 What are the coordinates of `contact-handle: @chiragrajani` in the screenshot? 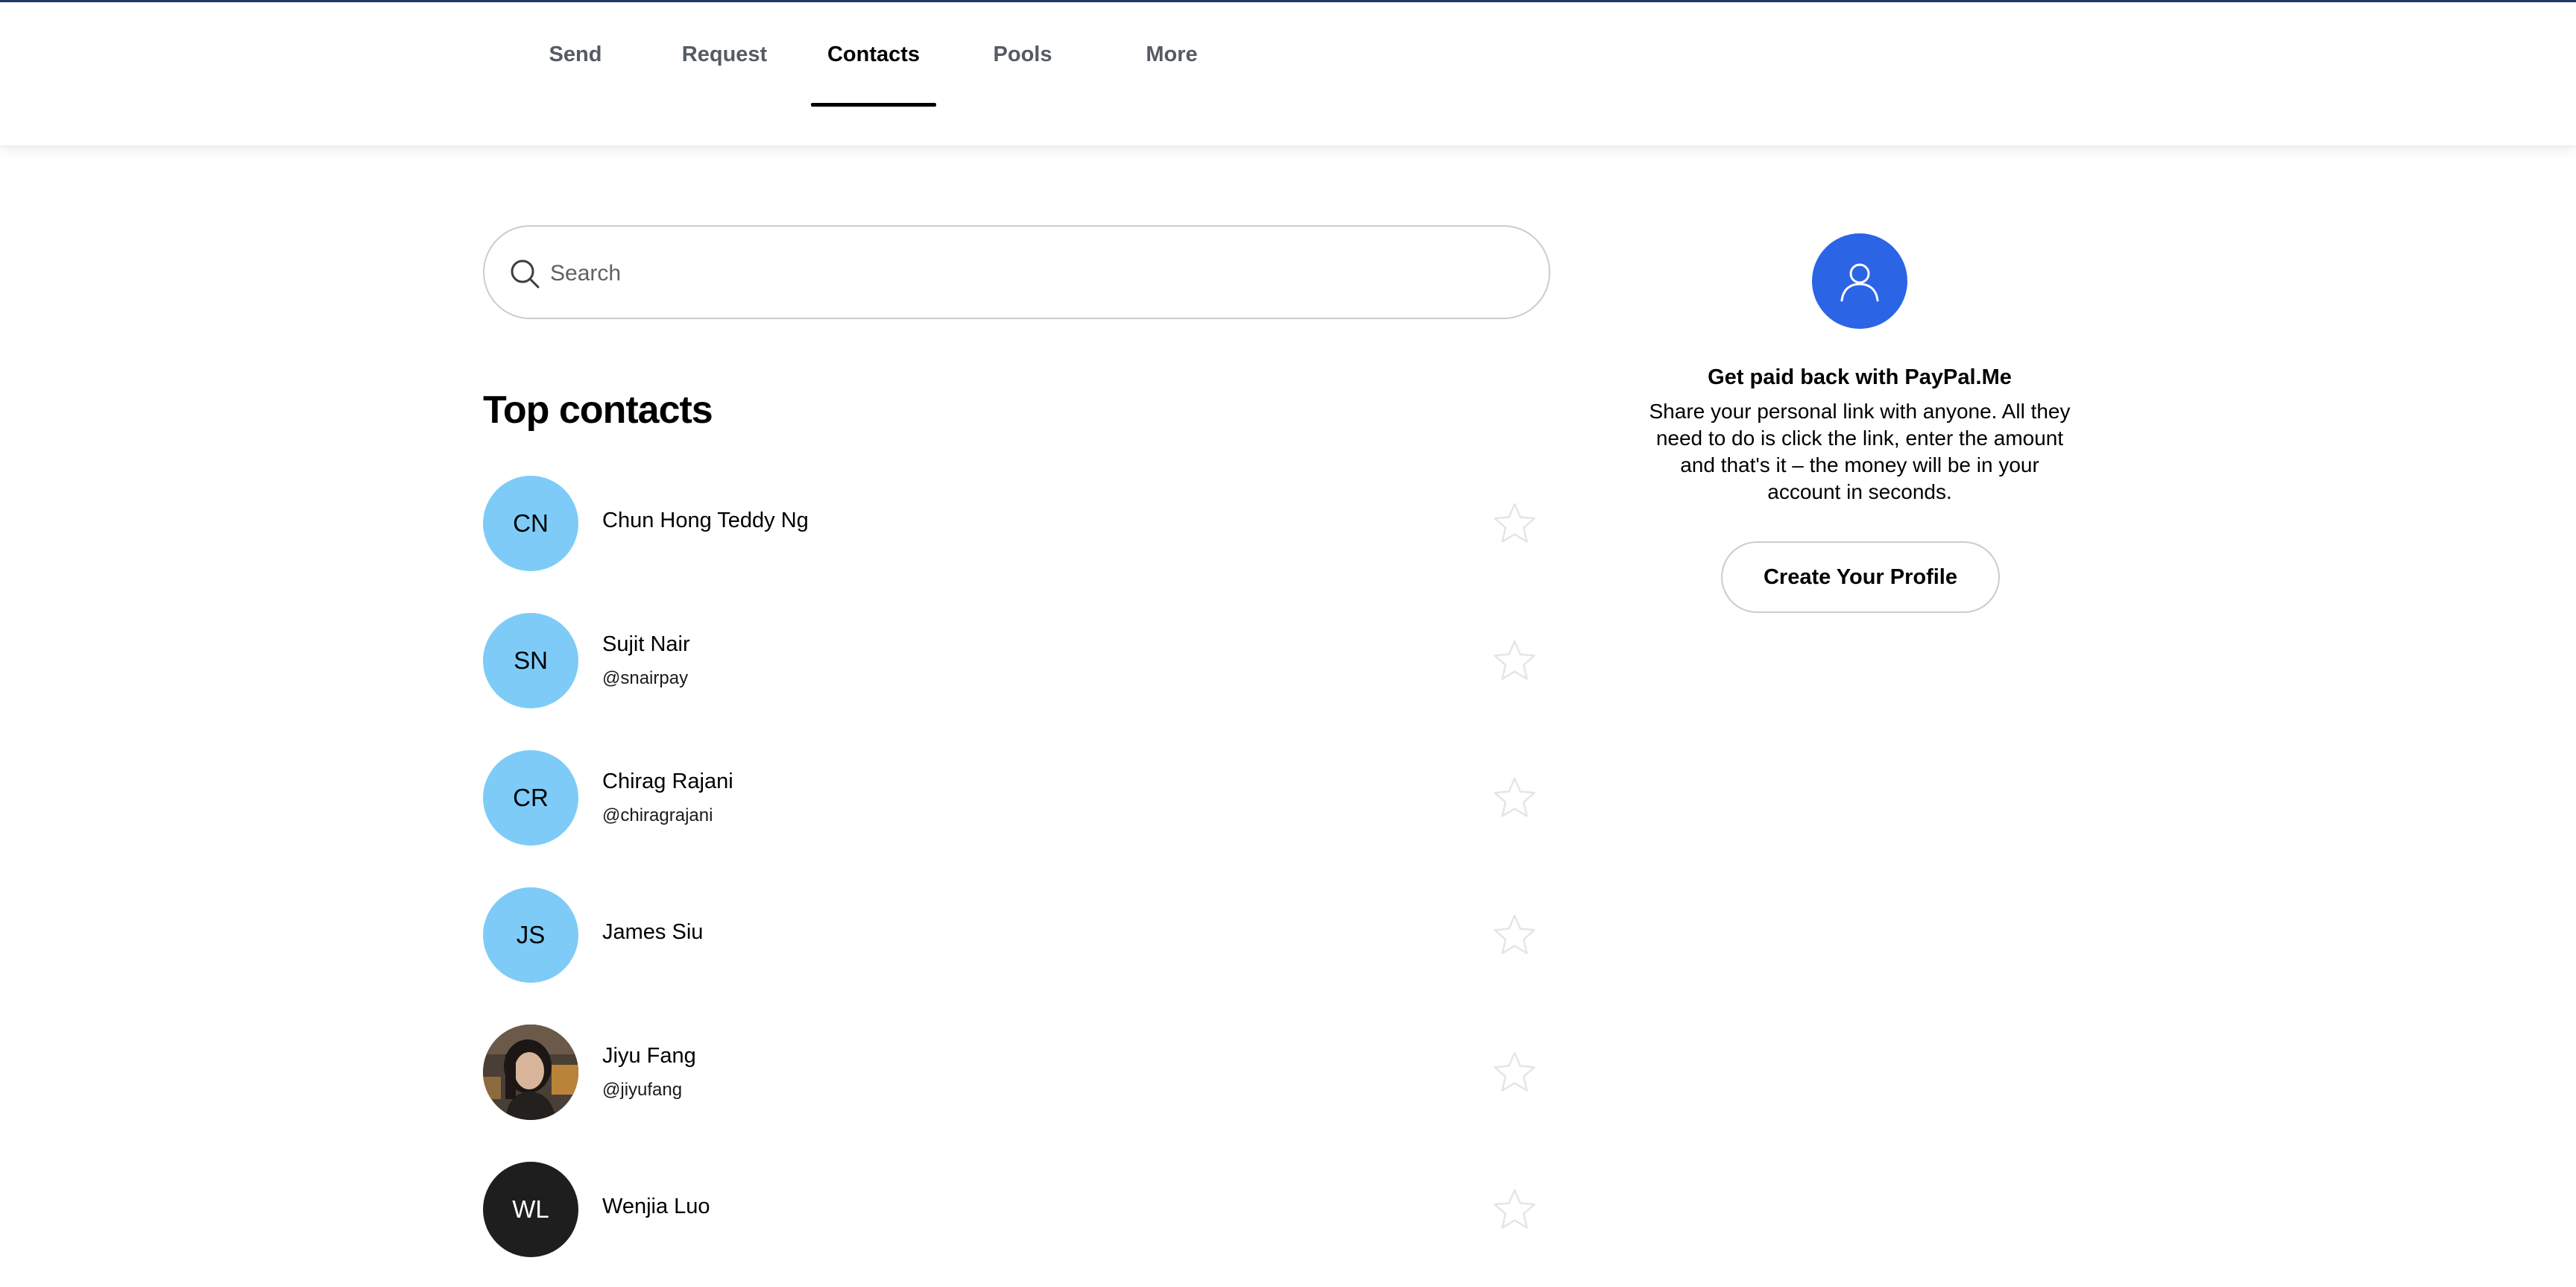 It's located at (657, 815).